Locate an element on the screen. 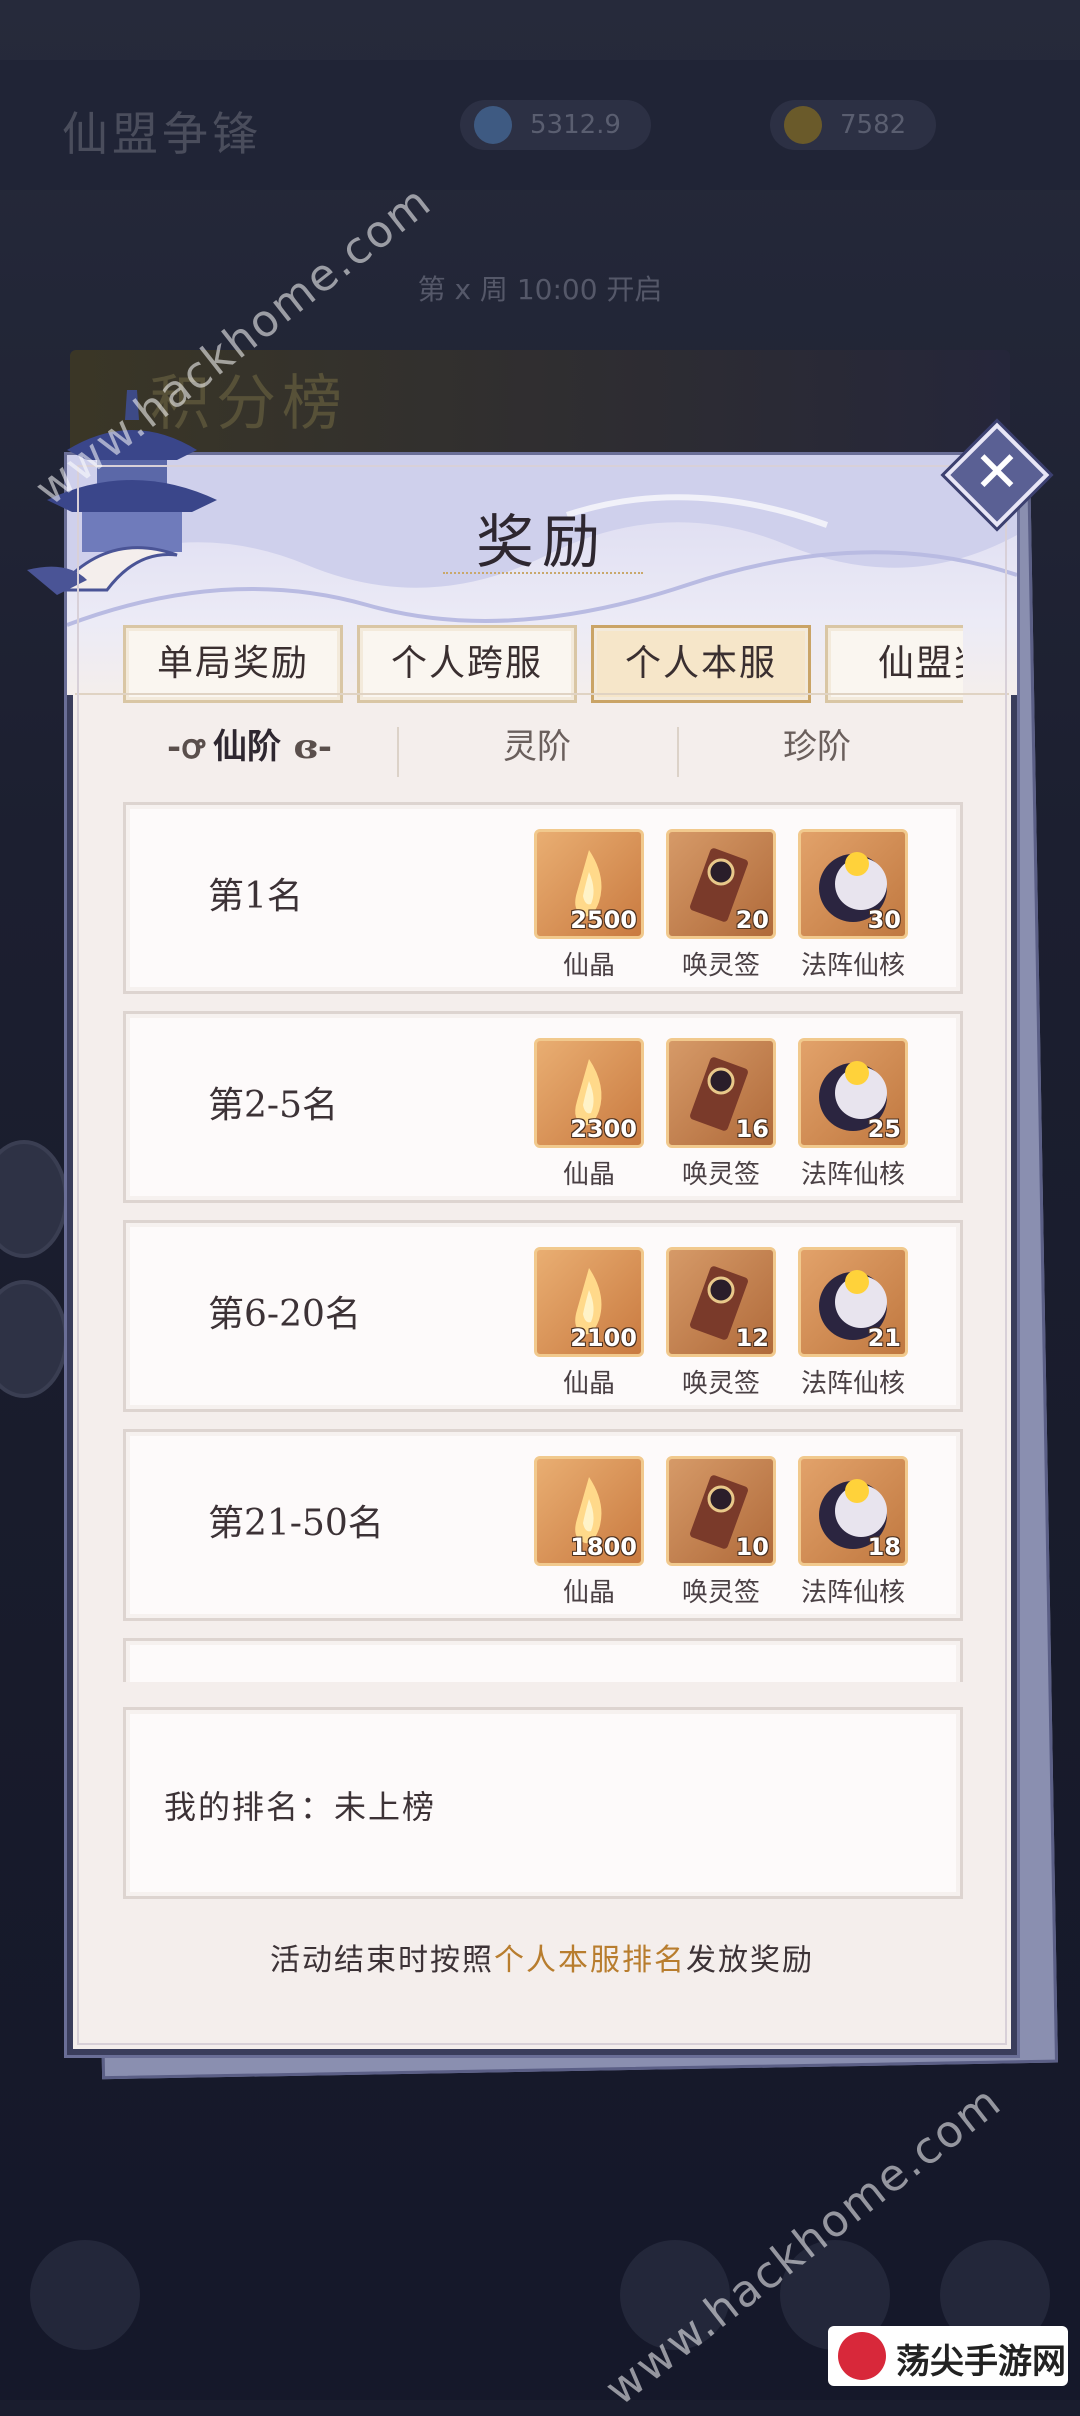  reward-item: 2300 仙晶 is located at coordinates (589, 1114).